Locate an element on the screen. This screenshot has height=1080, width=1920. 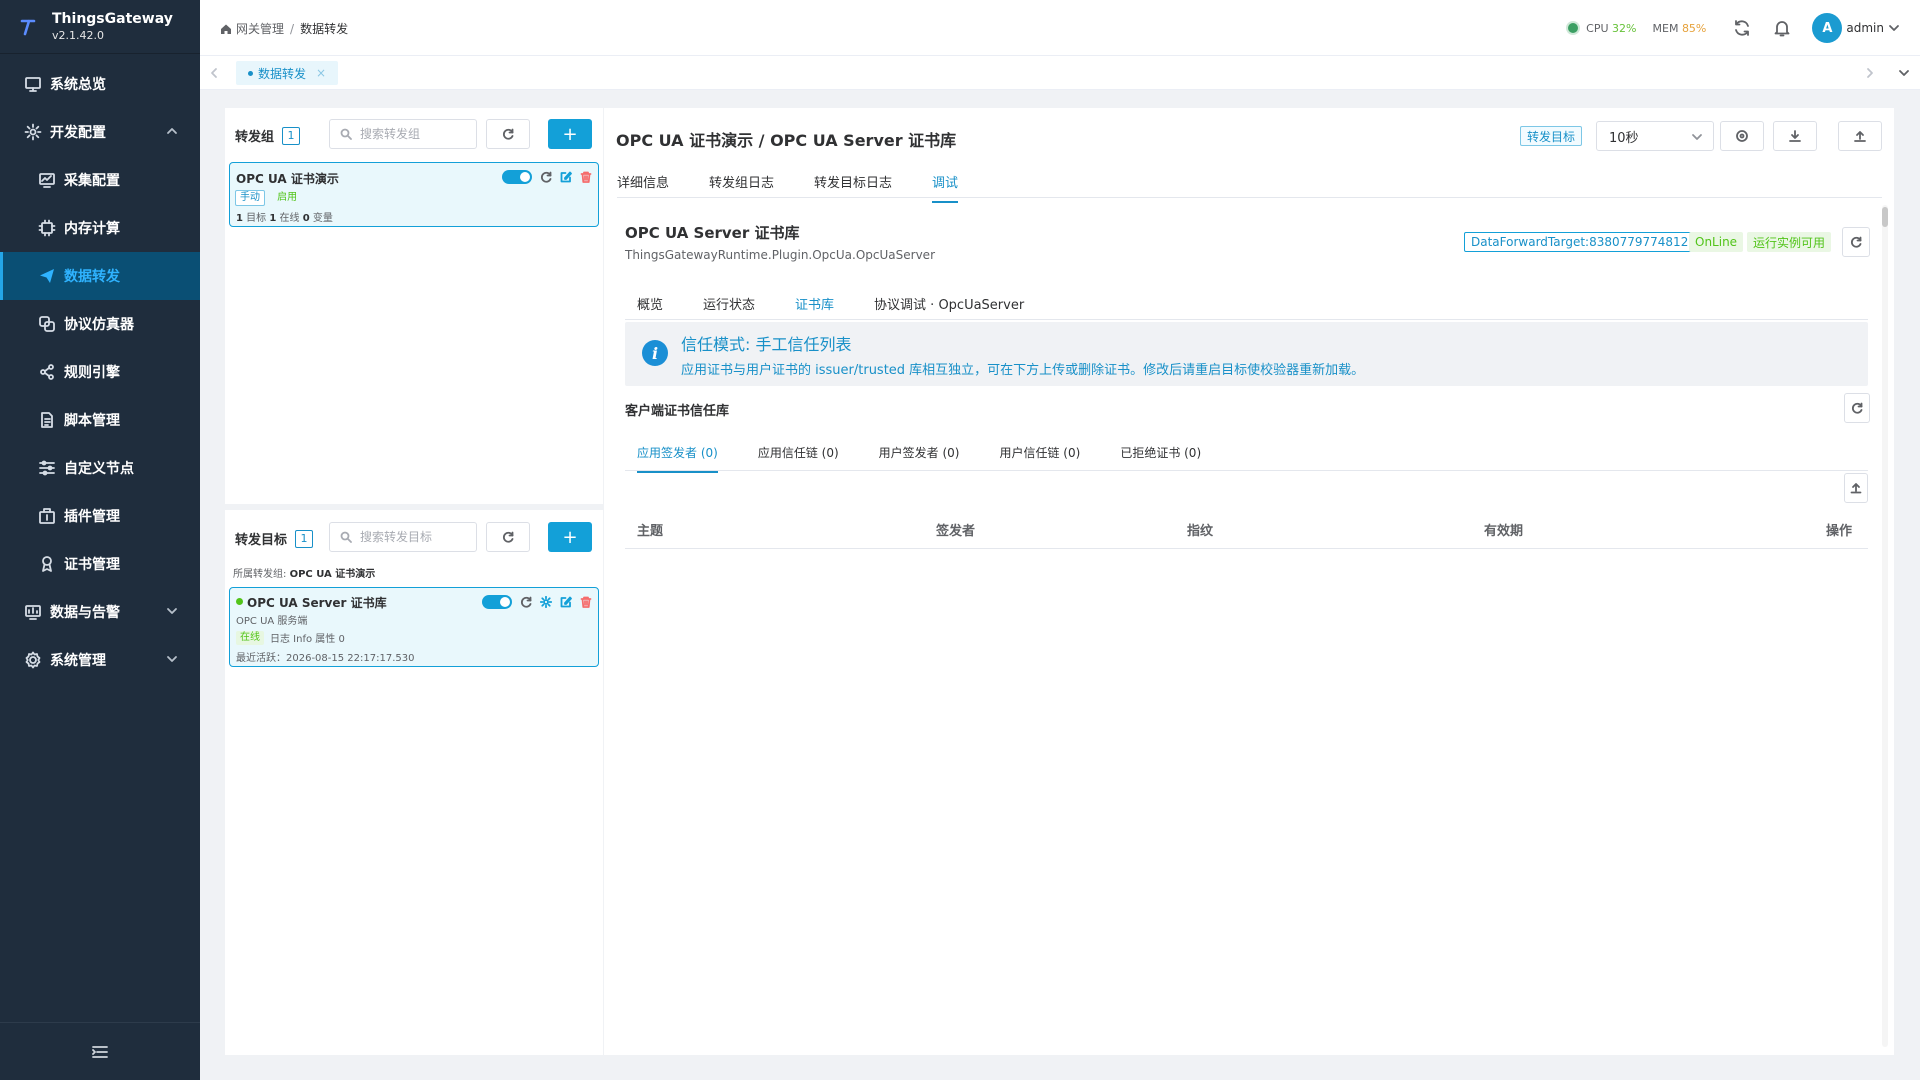
top-right-toolbar: CPU 32% MEM 85% A admin is located at coordinates (1743, 28).